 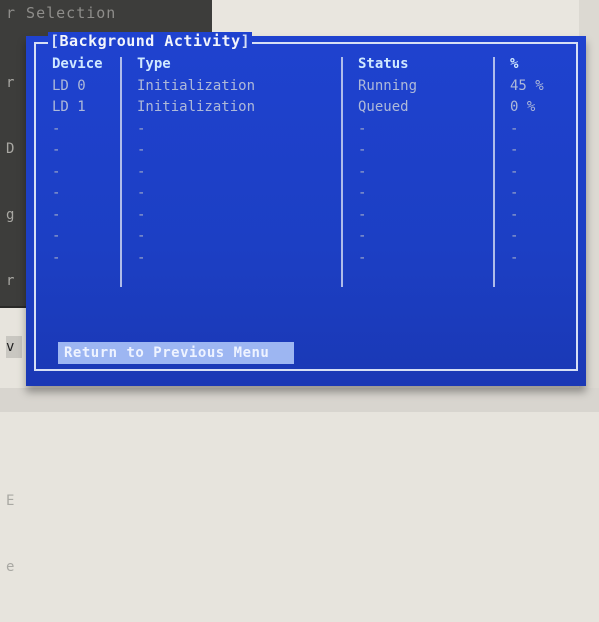 What do you see at coordinates (10, 149) in the screenshot?
I see `background-letter: D` at bounding box center [10, 149].